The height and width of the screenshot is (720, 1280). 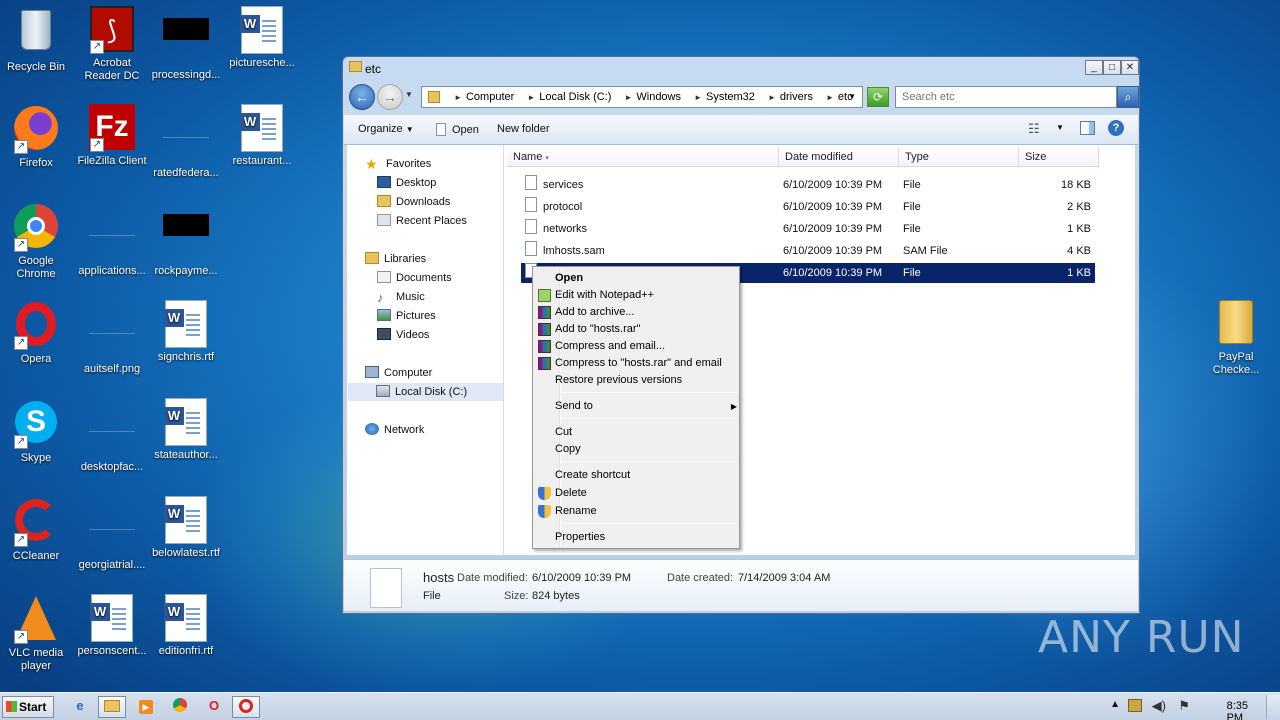 What do you see at coordinates (878, 97) in the screenshot?
I see `refresh-button: ⟳` at bounding box center [878, 97].